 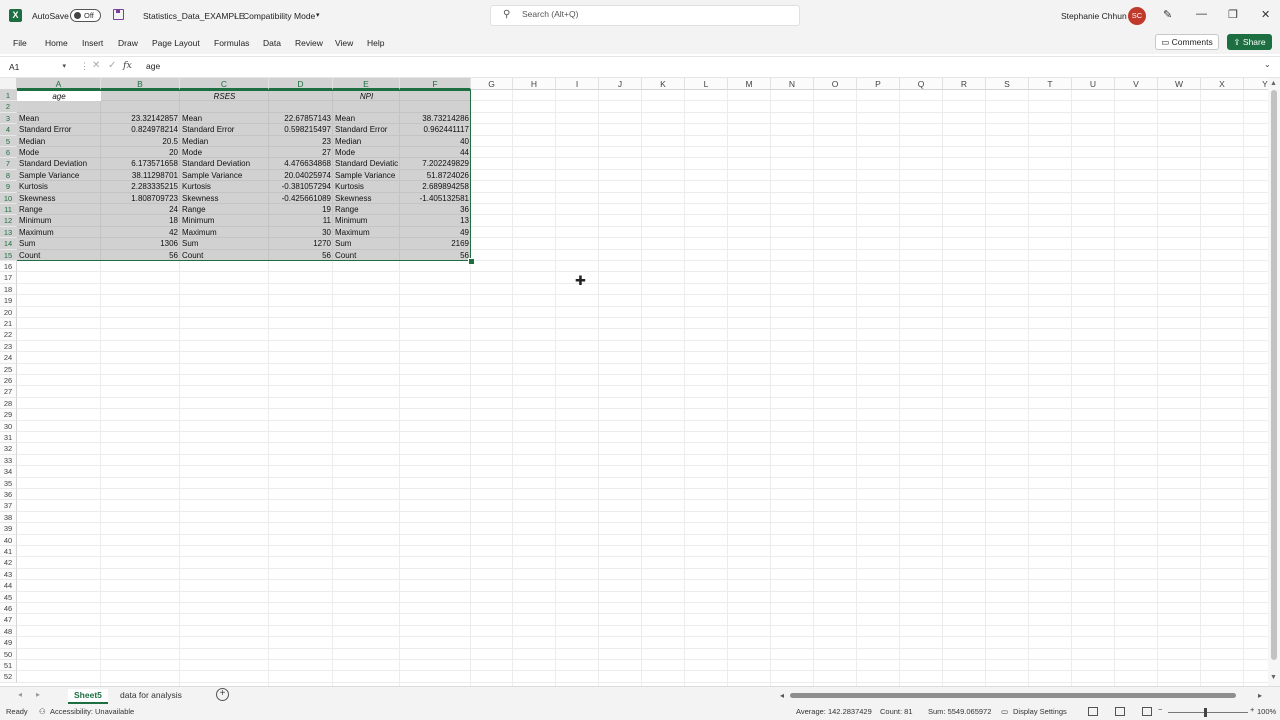 I want to click on stat-label-rses: Count, so click(x=224, y=255).